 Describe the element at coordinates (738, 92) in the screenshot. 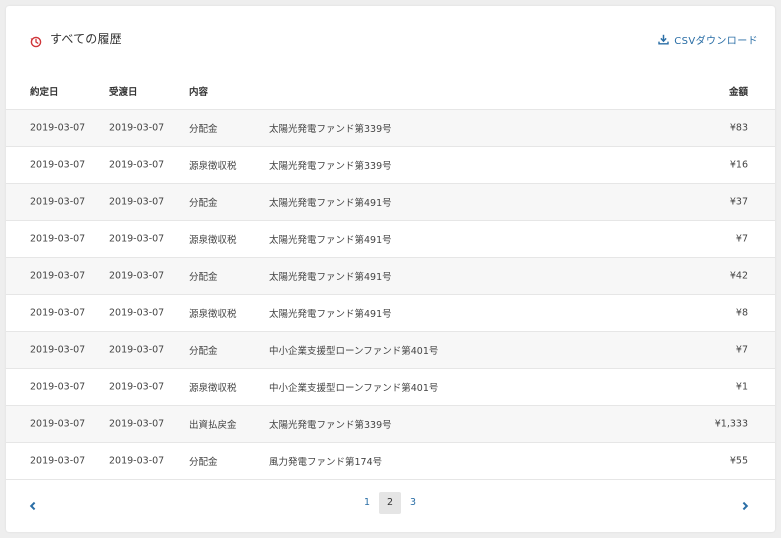

I see `column-header-amount: 金額` at that location.